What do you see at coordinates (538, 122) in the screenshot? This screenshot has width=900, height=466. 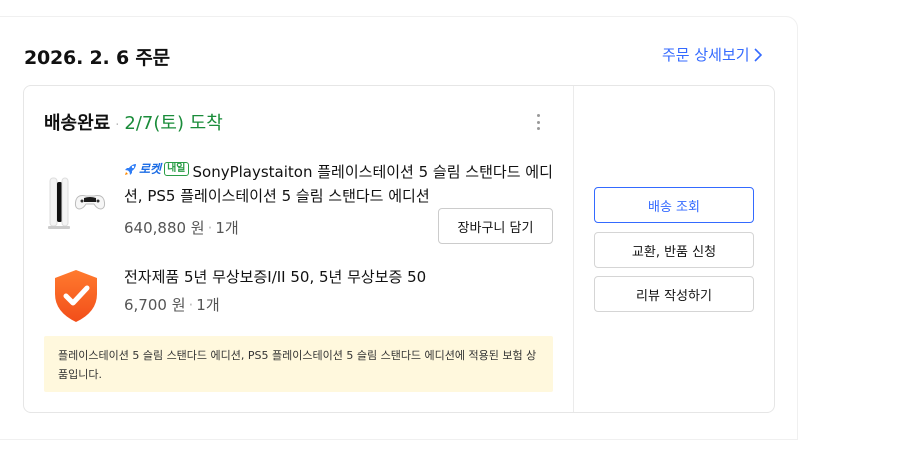 I see `kebab-menu-icon` at bounding box center [538, 122].